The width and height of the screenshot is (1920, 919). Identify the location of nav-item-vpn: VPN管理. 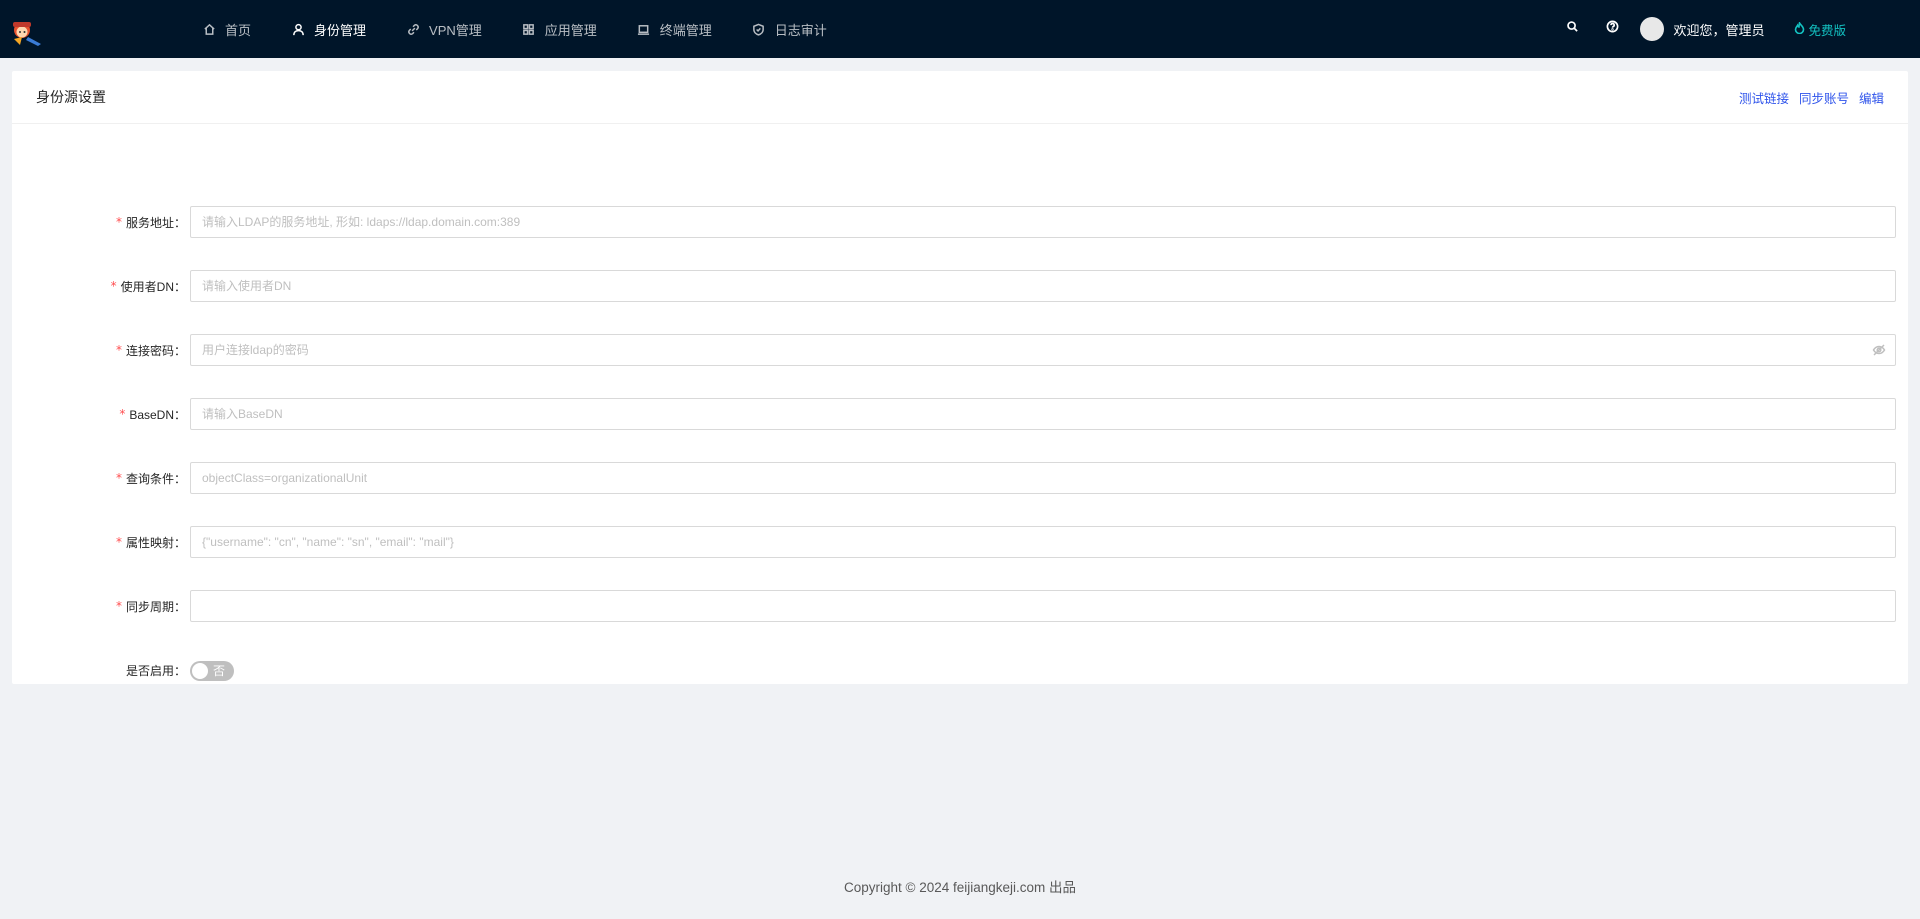
(444, 29).